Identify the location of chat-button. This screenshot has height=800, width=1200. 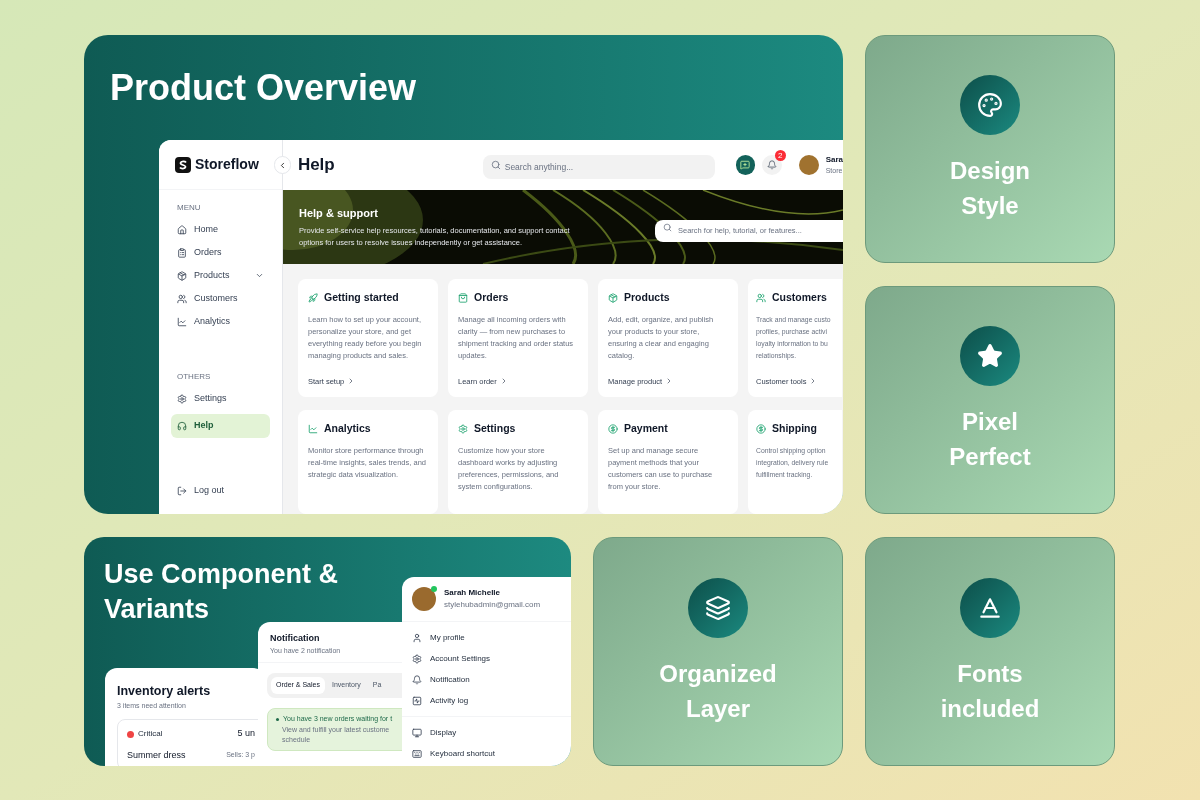
(745, 165).